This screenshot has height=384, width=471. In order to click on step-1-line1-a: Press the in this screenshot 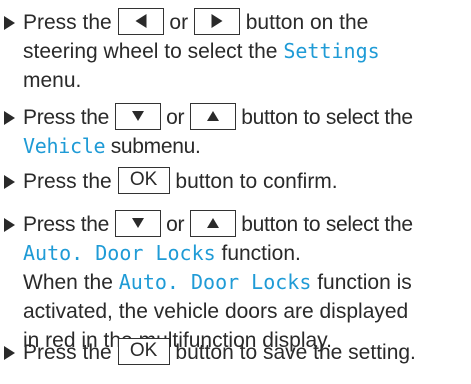, I will do `click(70, 22)`.